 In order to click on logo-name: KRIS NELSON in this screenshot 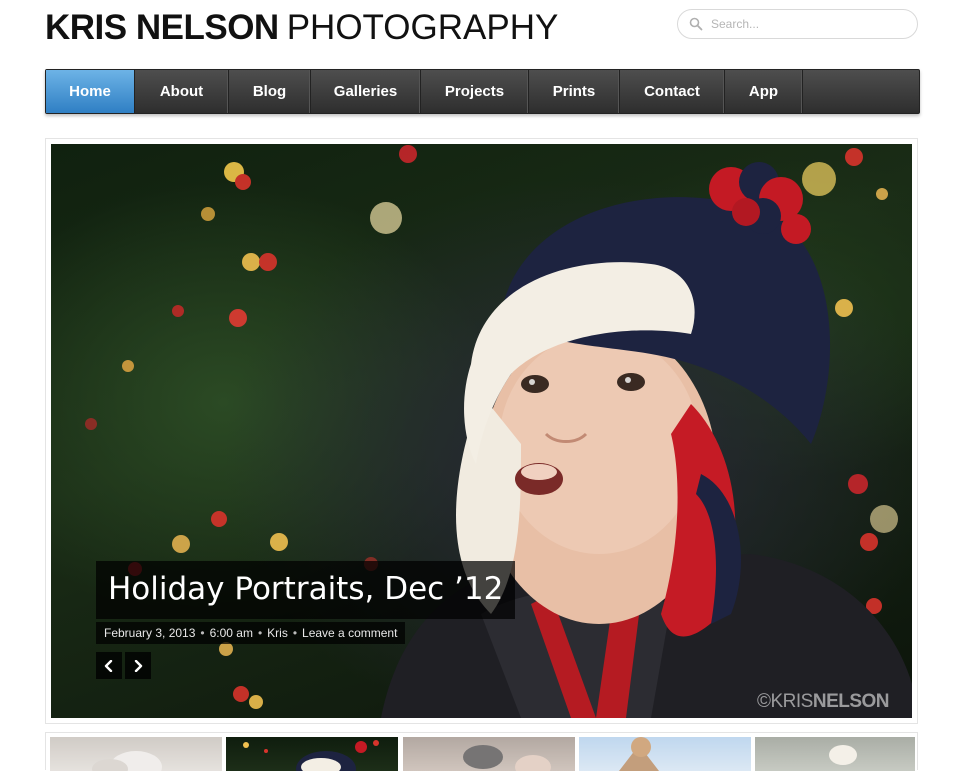, I will do `click(162, 27)`.